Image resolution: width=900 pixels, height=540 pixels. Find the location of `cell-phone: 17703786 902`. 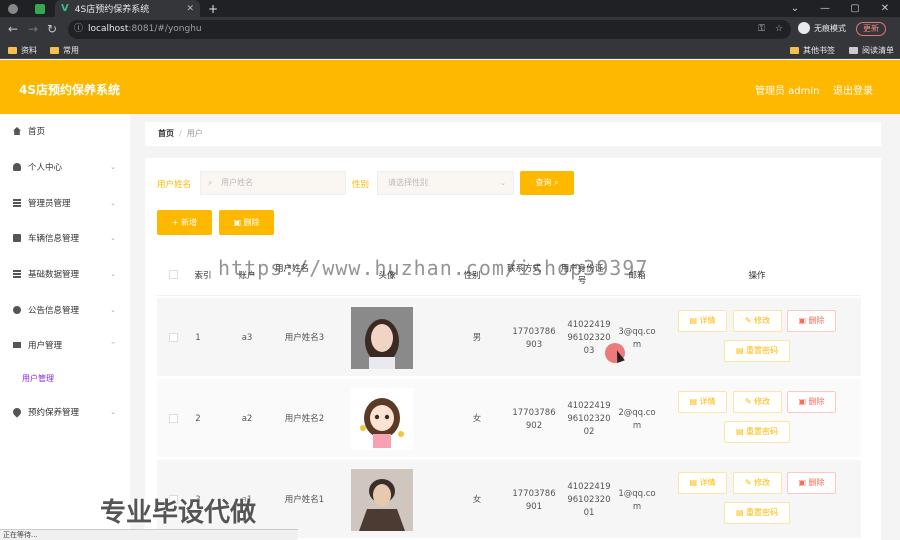

cell-phone: 17703786 902 is located at coordinates (534, 419).